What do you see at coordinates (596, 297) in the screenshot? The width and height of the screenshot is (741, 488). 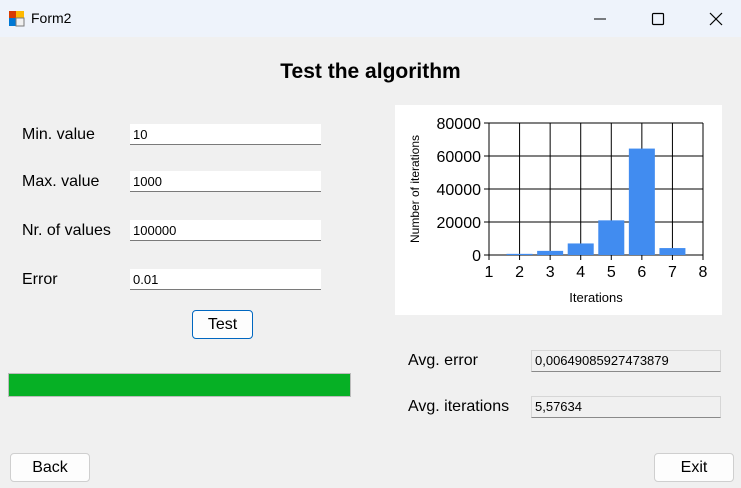 I see `x-axis-label: Iterations` at bounding box center [596, 297].